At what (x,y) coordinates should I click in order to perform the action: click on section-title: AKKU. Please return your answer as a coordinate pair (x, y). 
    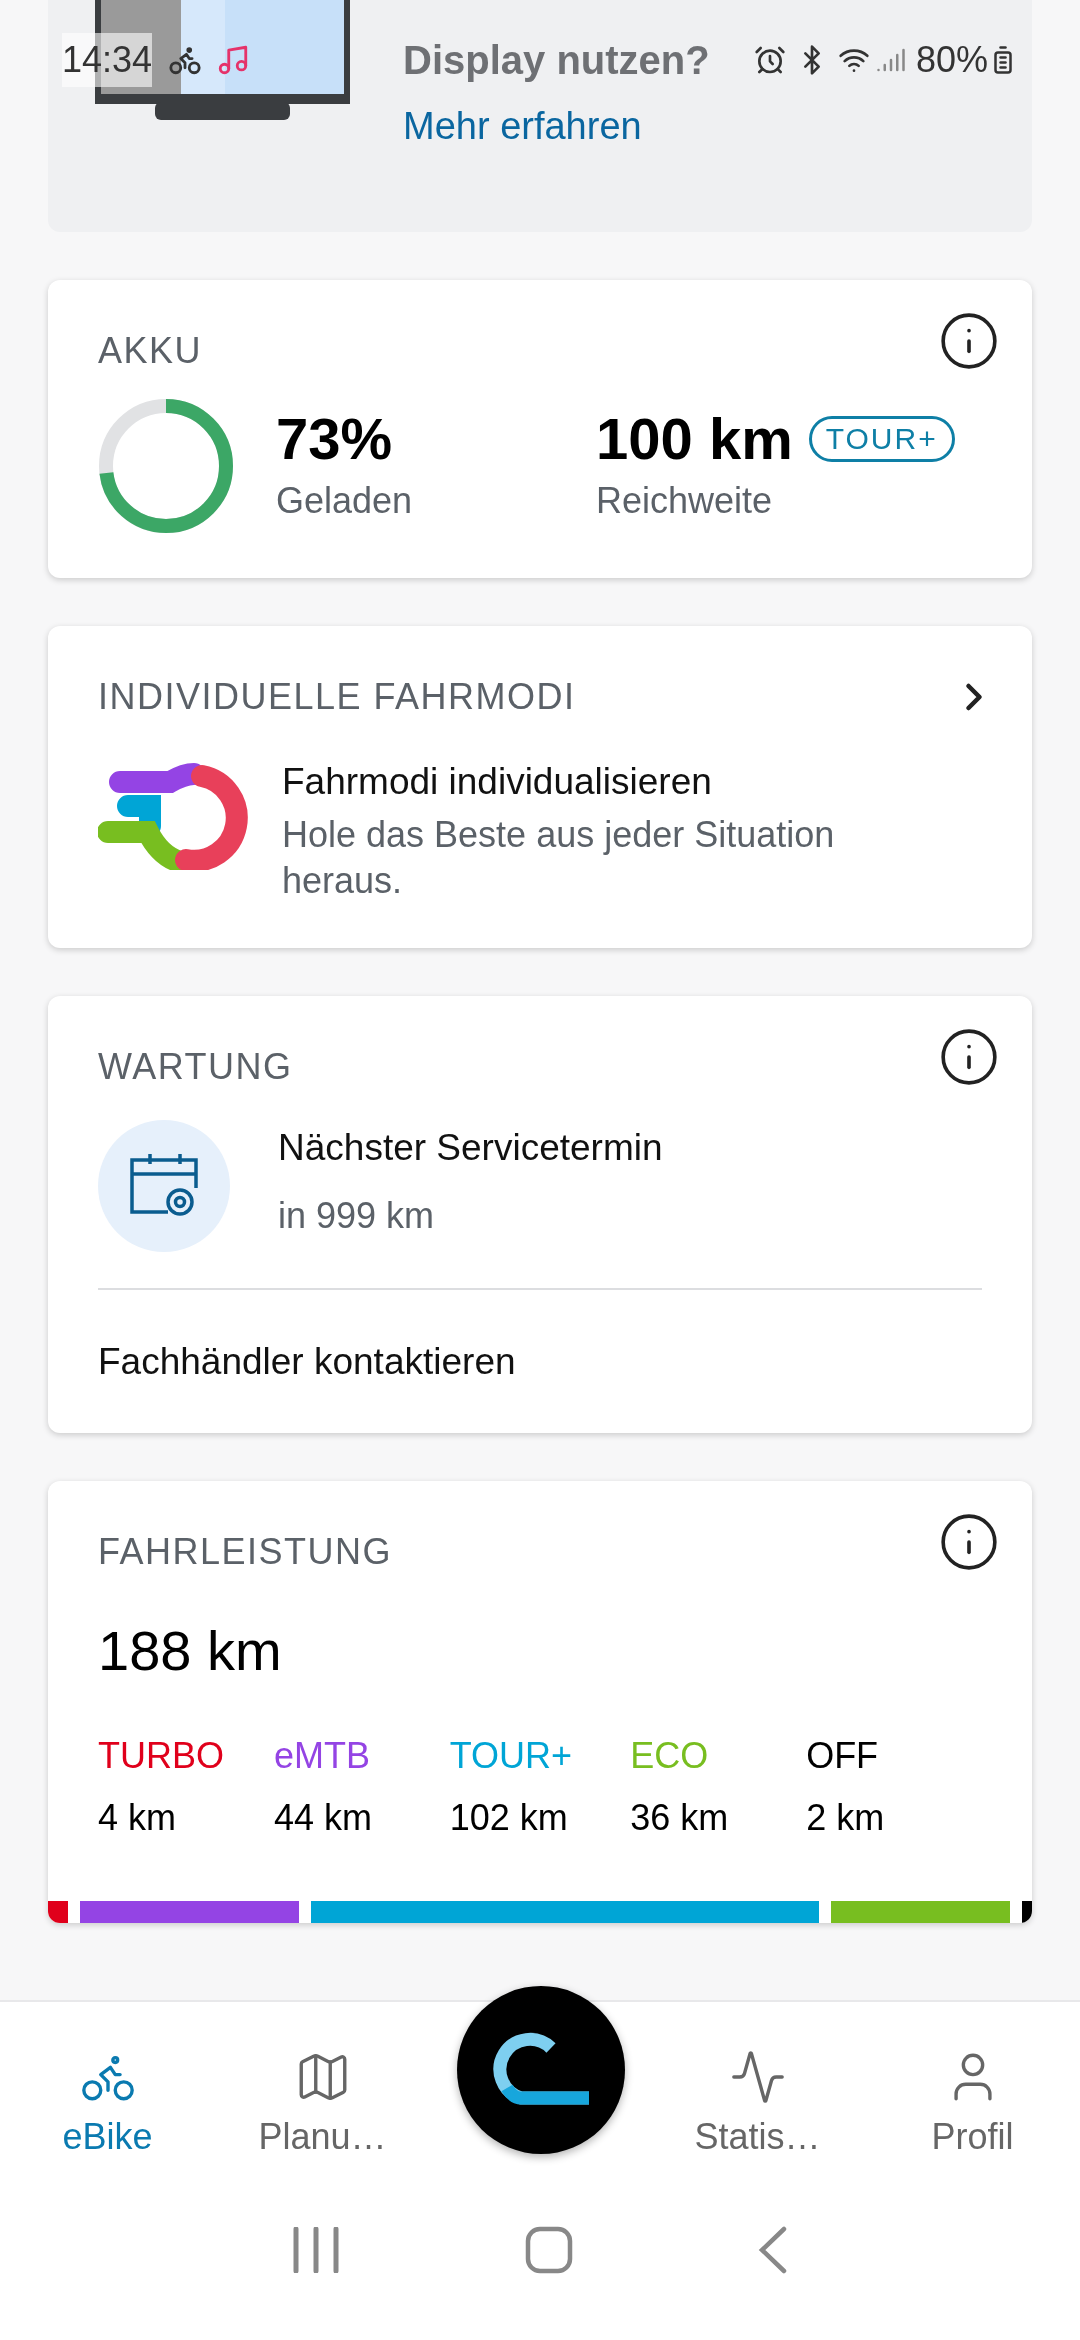
    Looking at the image, I should click on (150, 351).